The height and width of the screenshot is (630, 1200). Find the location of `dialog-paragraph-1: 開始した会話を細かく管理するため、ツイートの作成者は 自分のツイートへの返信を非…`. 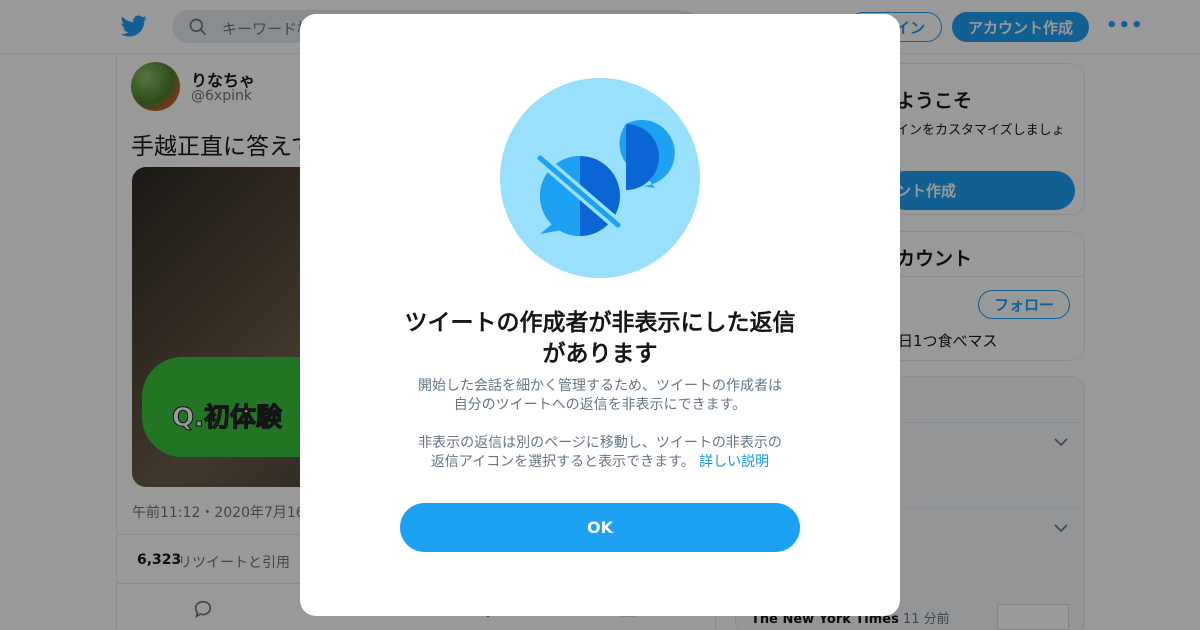

dialog-paragraph-1: 開始した会話を細かく管理するため、ツイートの作成者は 自分のツイートへの返信を非… is located at coordinates (600, 396).